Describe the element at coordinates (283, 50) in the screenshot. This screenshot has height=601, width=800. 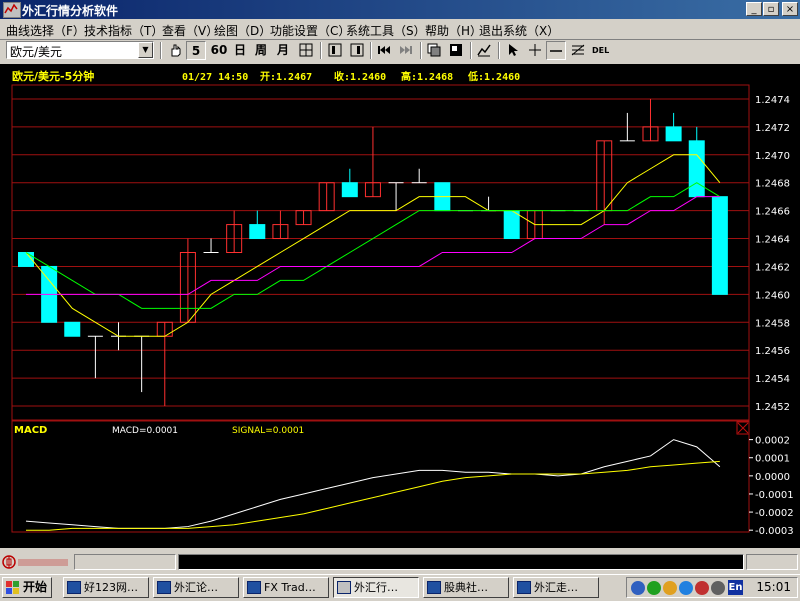
I see `period-month-button: 月` at that location.